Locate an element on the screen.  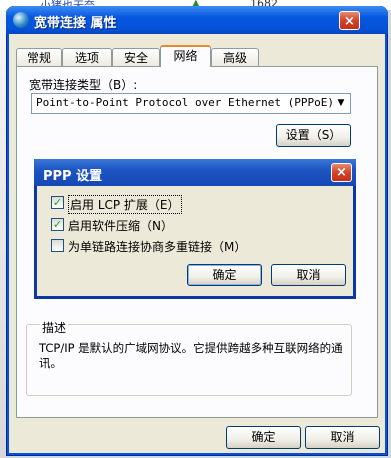
description-text: TCP/IP 是默认的广域网协议。它提供跨越多种互联网络的通讯。 is located at coordinates (191, 355).